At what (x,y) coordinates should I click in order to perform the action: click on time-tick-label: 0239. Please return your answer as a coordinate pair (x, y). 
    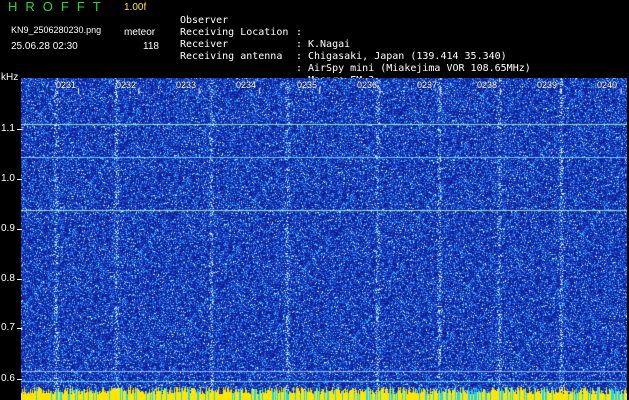
    Looking at the image, I should click on (547, 85).